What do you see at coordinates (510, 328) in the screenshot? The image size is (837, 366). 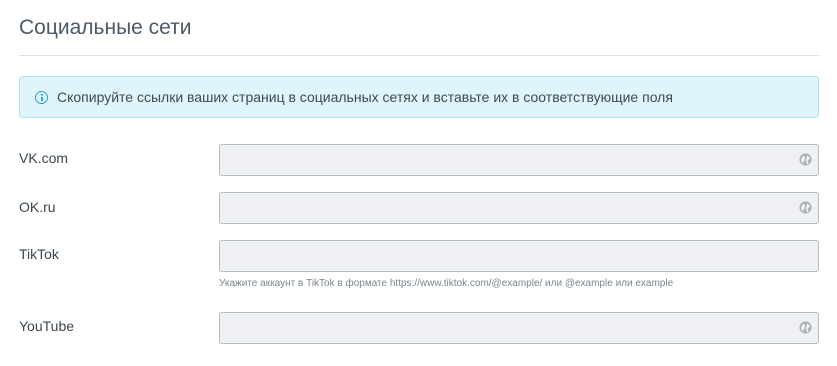 I see `youtube-input` at bounding box center [510, 328].